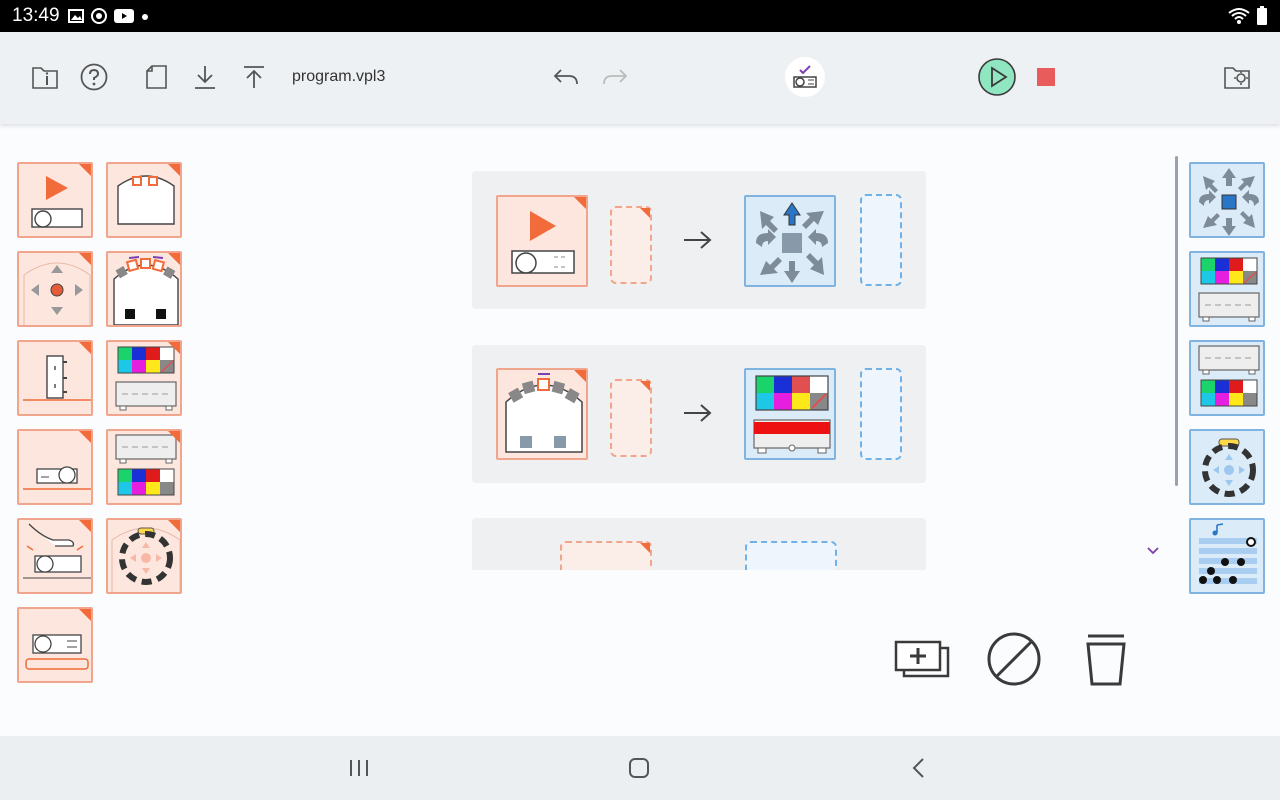 The height and width of the screenshot is (800, 1280). I want to click on event-block-buttons, so click(55, 289).